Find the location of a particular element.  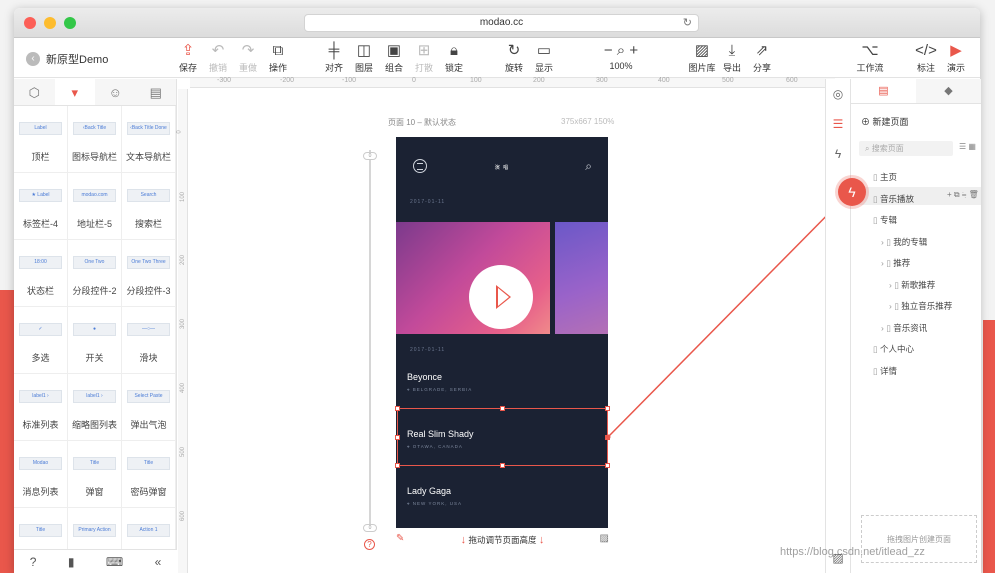

page-tree-label: 新歌推荐 is located at coordinates (918, 284).